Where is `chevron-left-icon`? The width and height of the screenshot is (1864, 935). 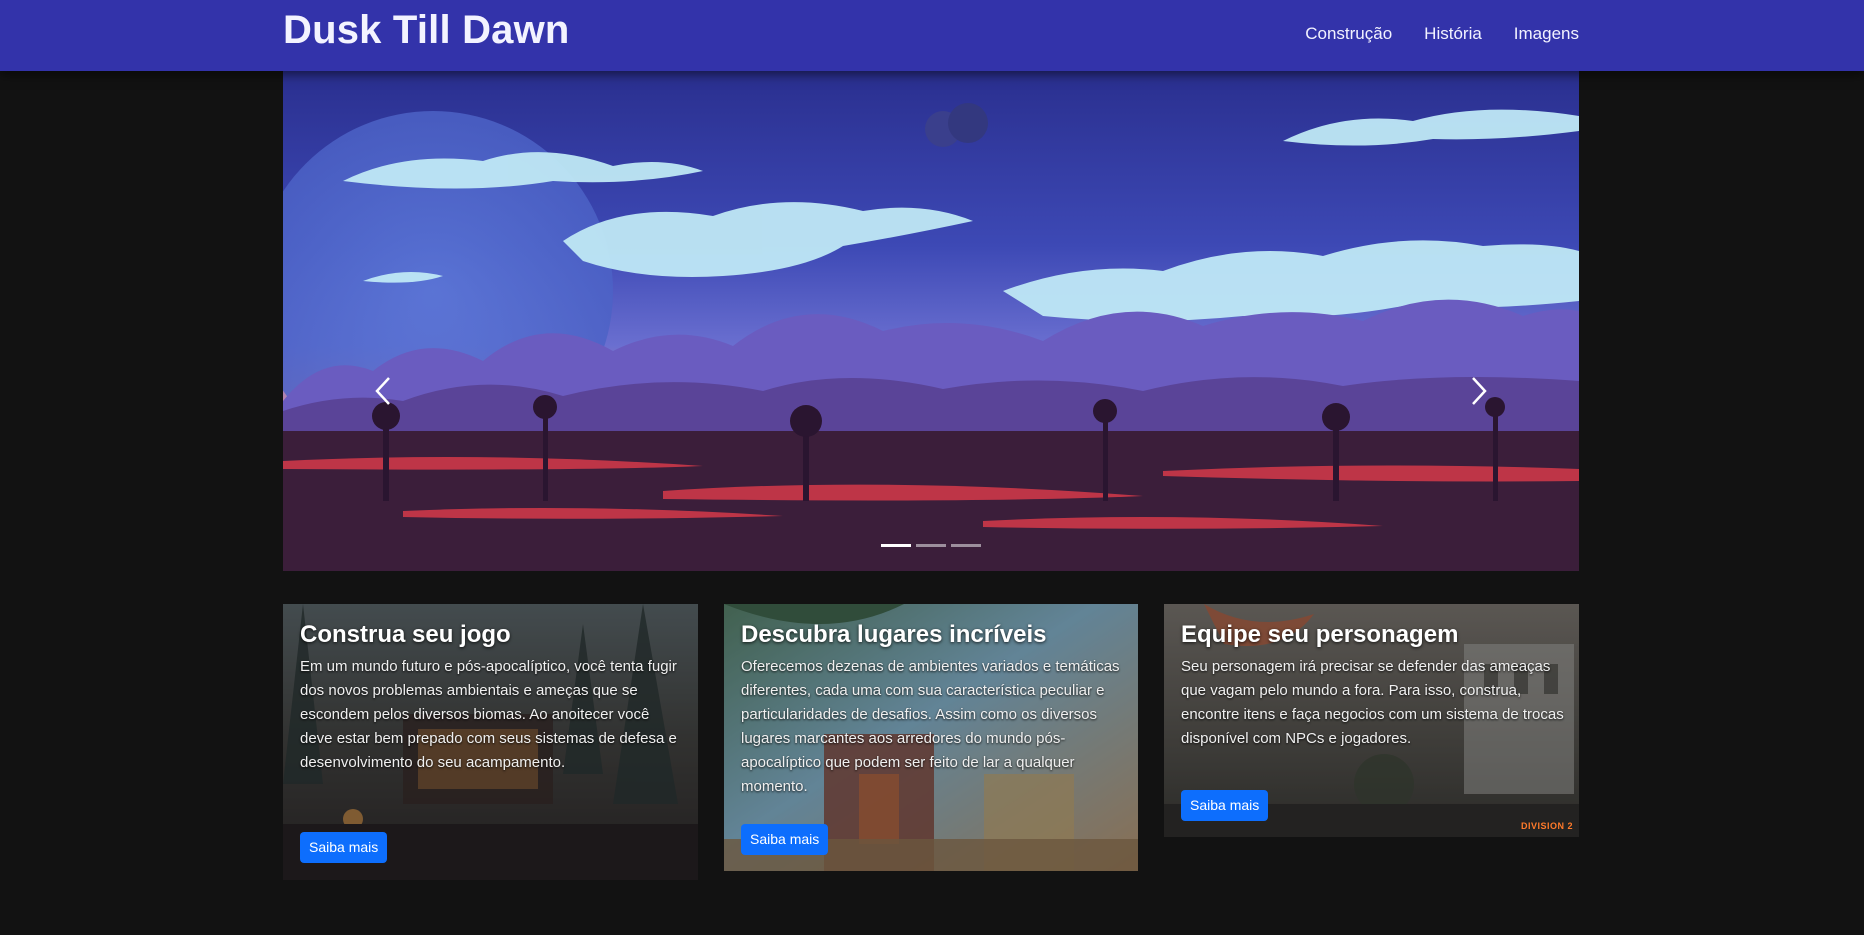
chevron-left-icon is located at coordinates (382, 391).